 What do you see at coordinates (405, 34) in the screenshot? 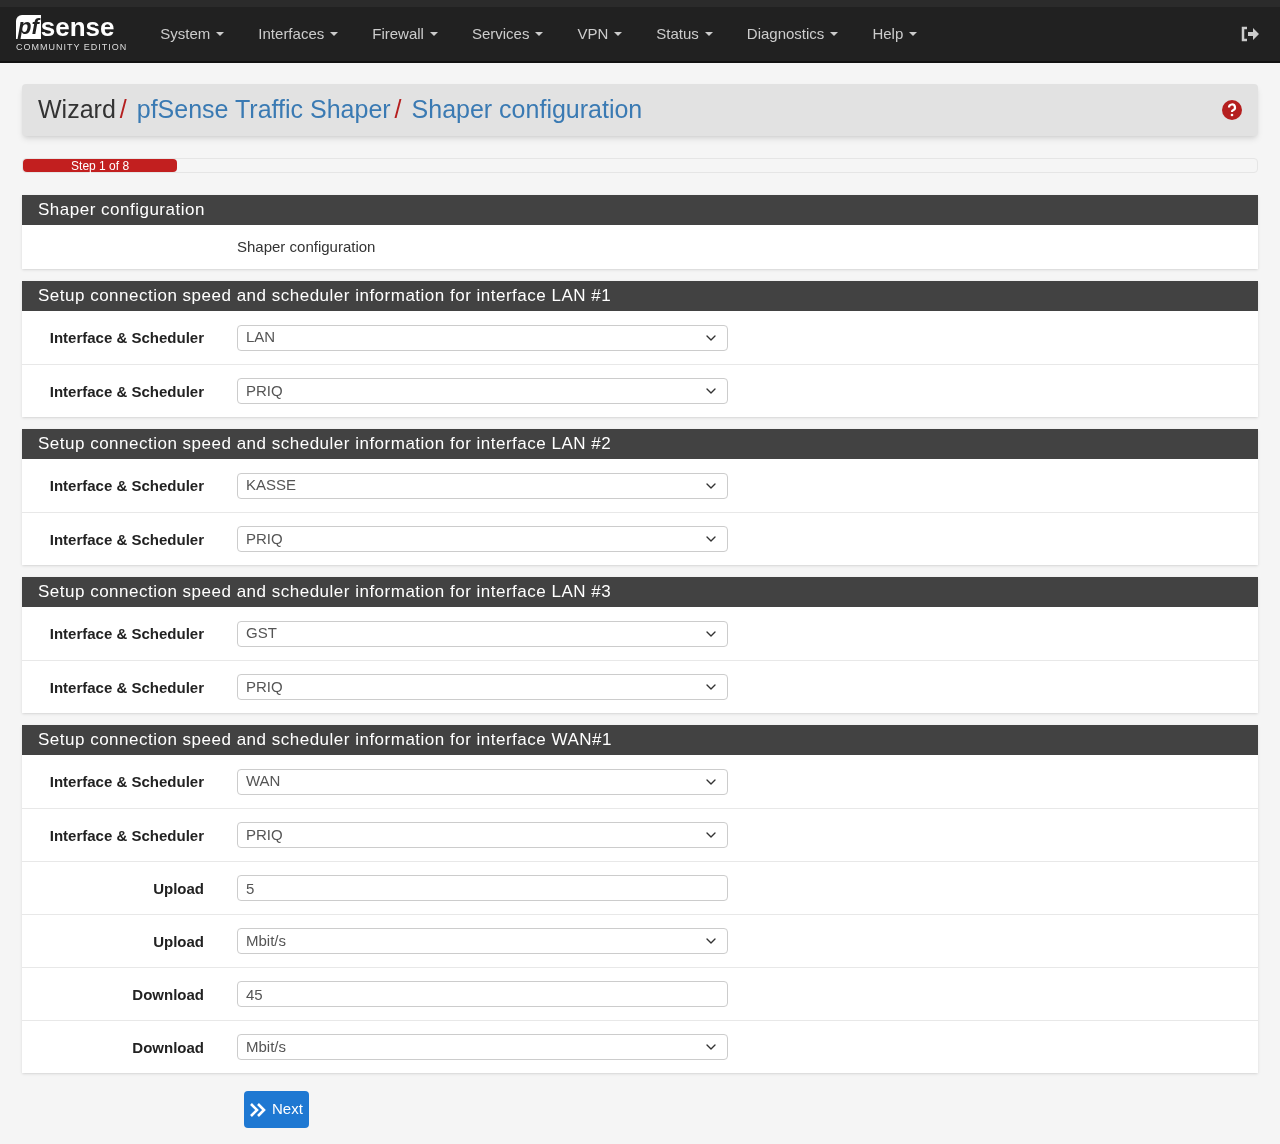
I see `nav-menu-item: Firewall` at bounding box center [405, 34].